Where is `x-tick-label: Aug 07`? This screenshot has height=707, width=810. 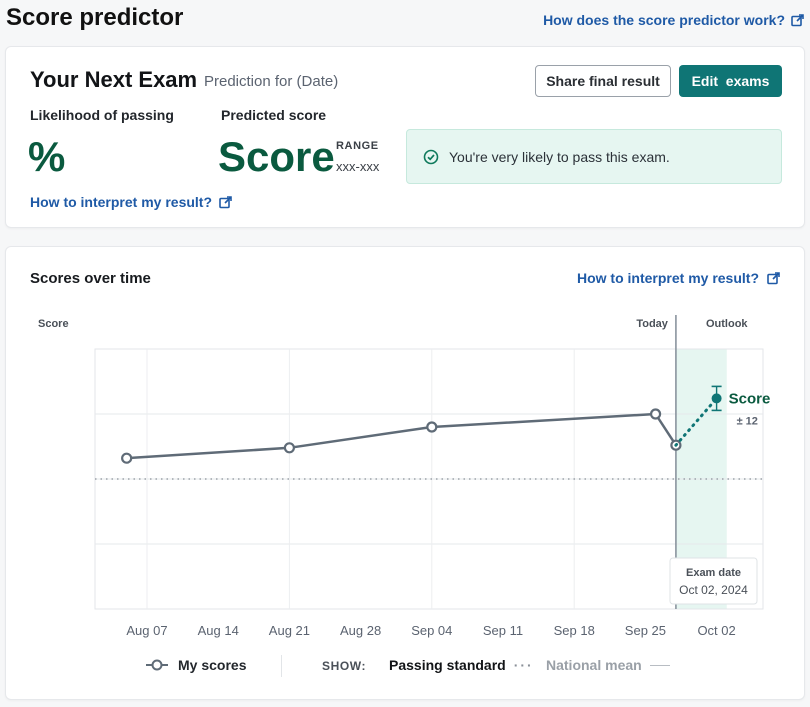 x-tick-label: Aug 07 is located at coordinates (146, 630).